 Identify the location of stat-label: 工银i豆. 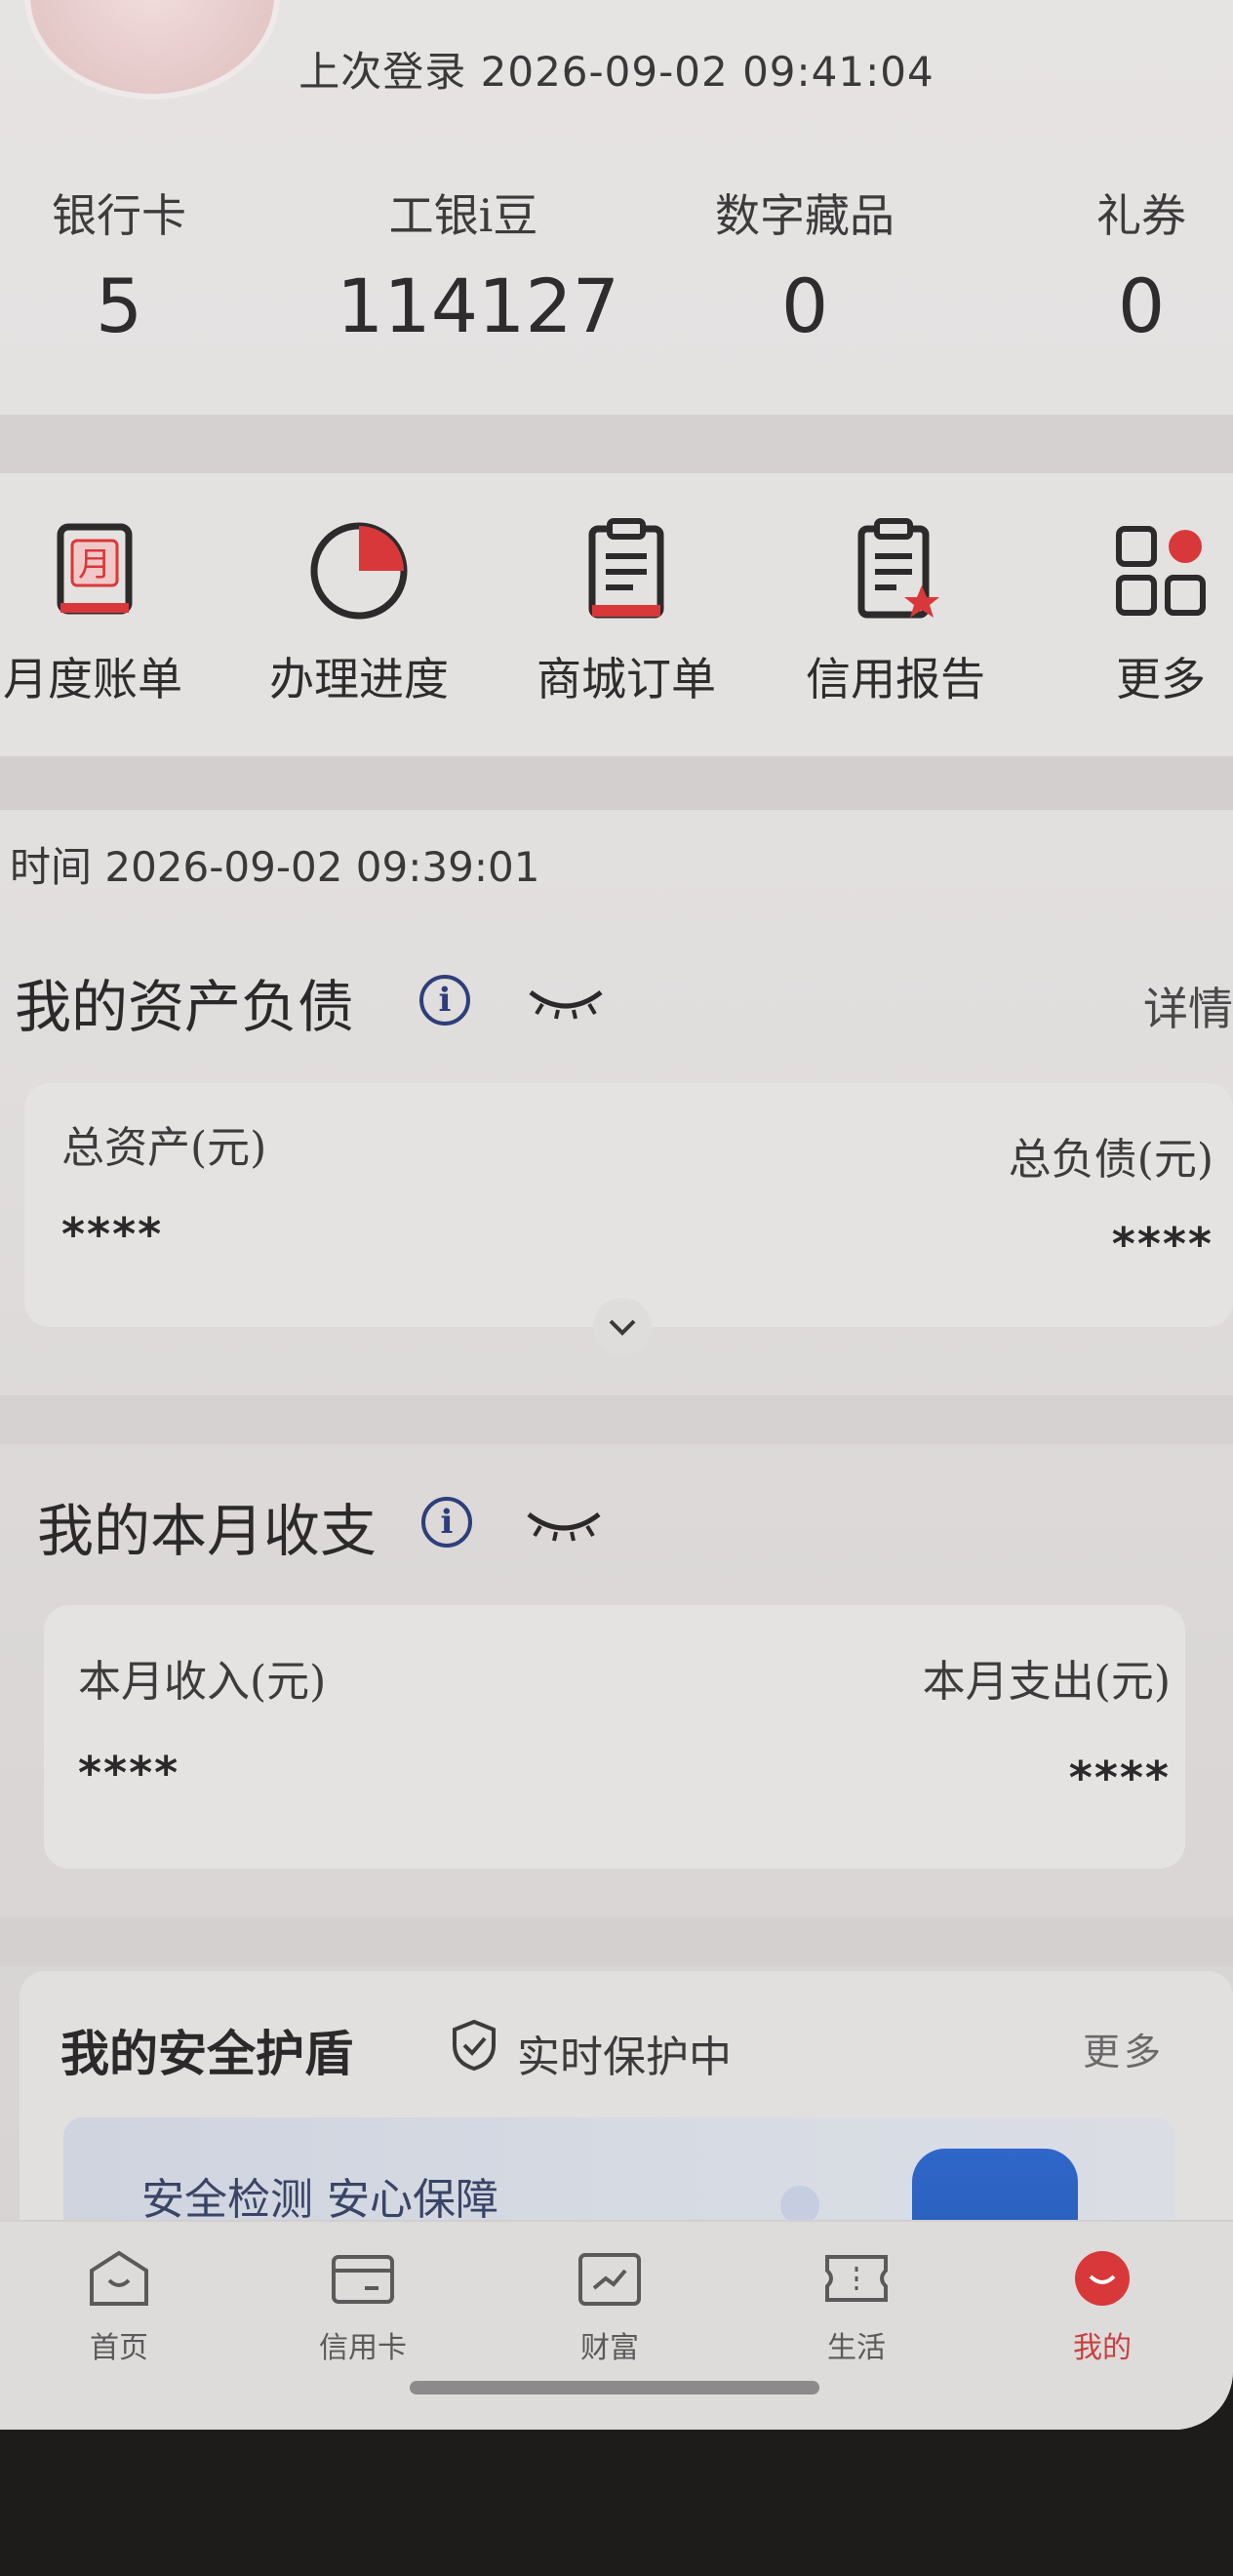
(463, 215).